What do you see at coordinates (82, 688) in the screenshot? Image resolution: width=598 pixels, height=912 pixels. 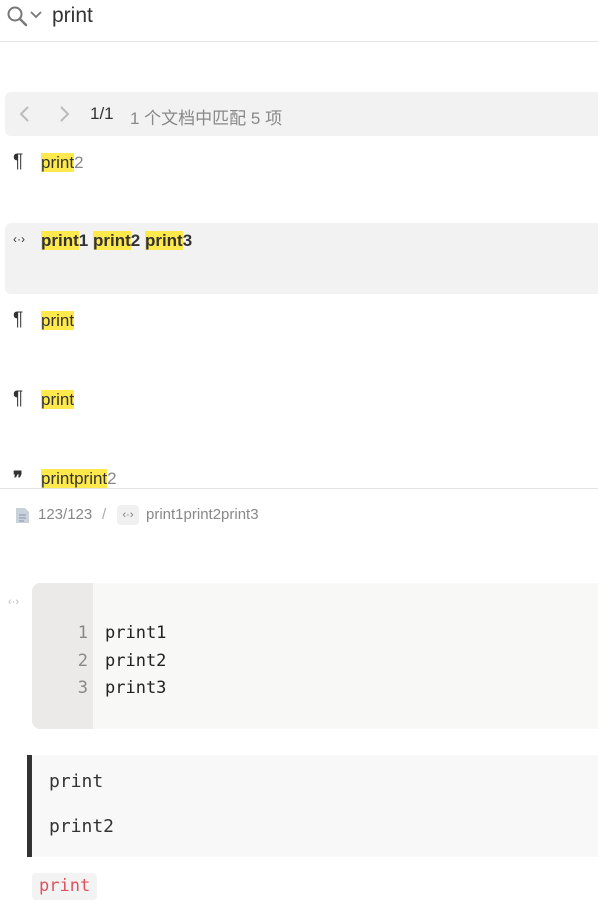 I see `line-number: 3` at bounding box center [82, 688].